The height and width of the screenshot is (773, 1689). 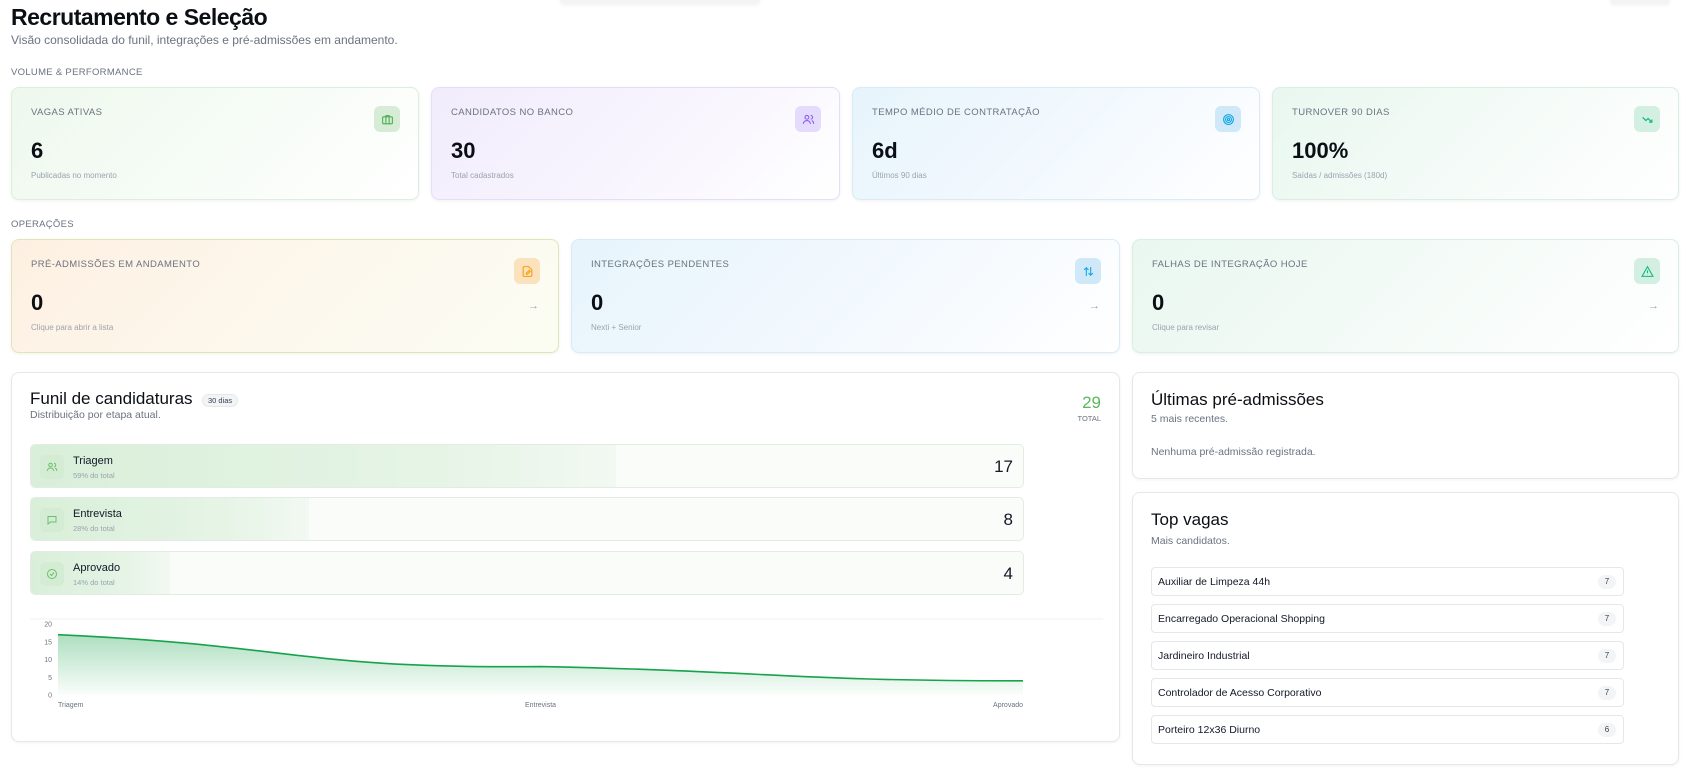 I want to click on ultimas-empty-message: Nenhuma pré-admissão registrada., so click(x=1233, y=452).